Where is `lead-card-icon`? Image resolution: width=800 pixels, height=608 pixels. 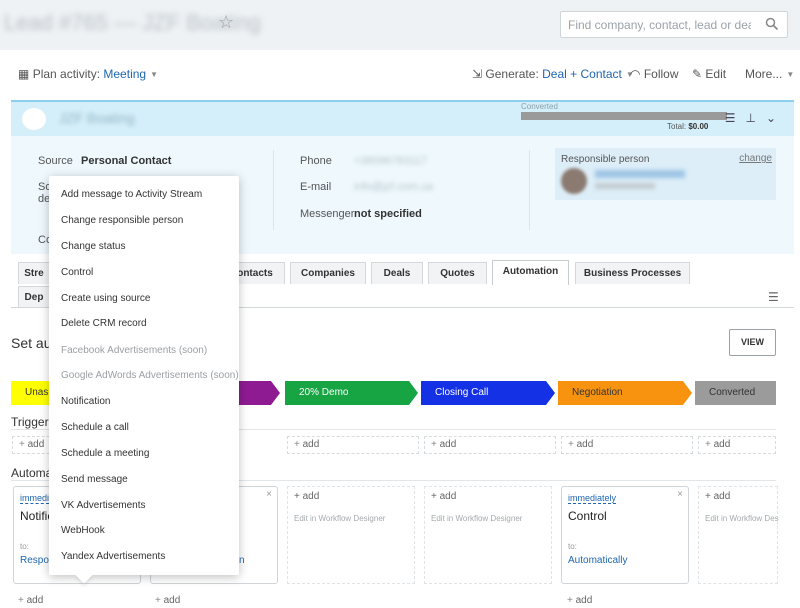
lead-card-icon is located at coordinates (34, 119).